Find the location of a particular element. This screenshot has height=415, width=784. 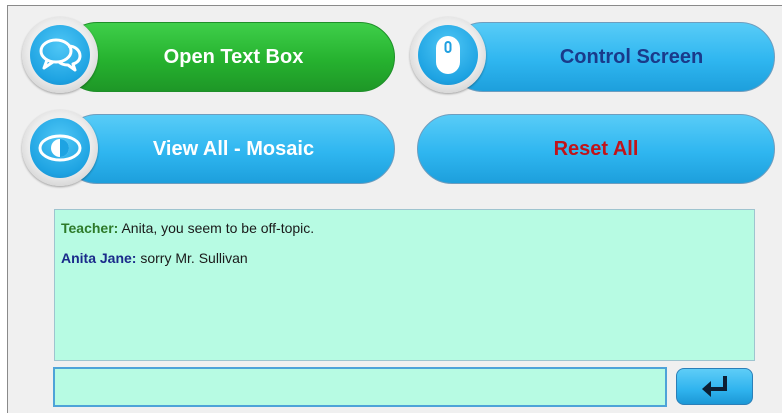

reset-all-button: Reset All is located at coordinates (596, 149).